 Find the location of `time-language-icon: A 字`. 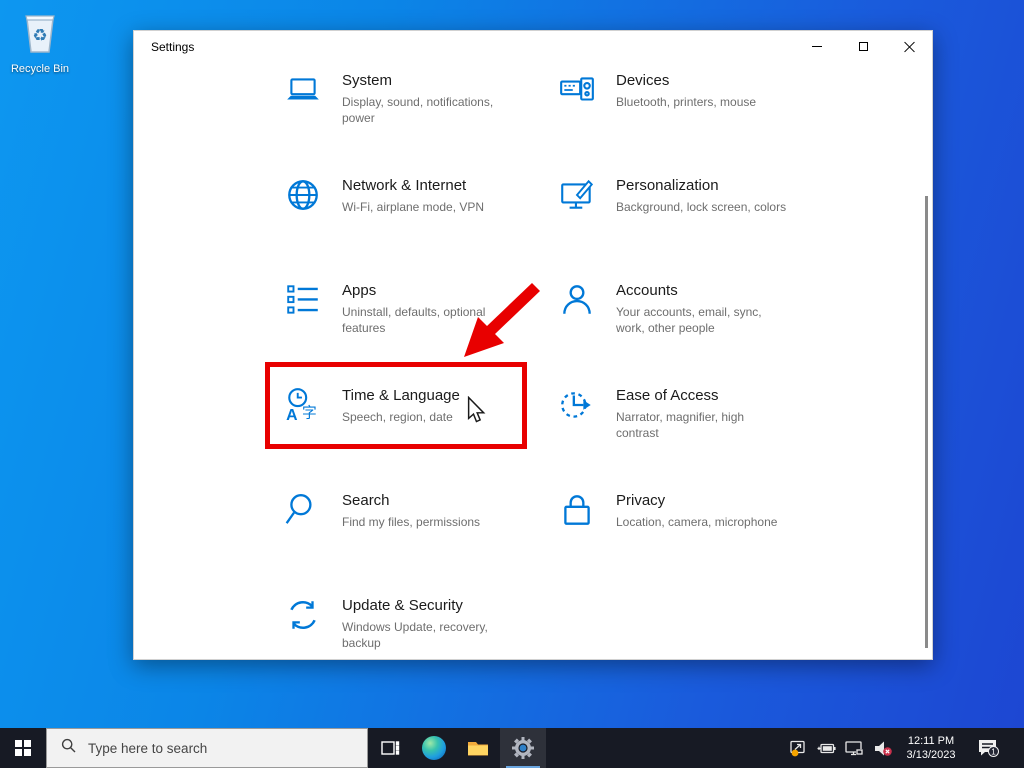

time-language-icon: A 字 is located at coordinates (303, 405).